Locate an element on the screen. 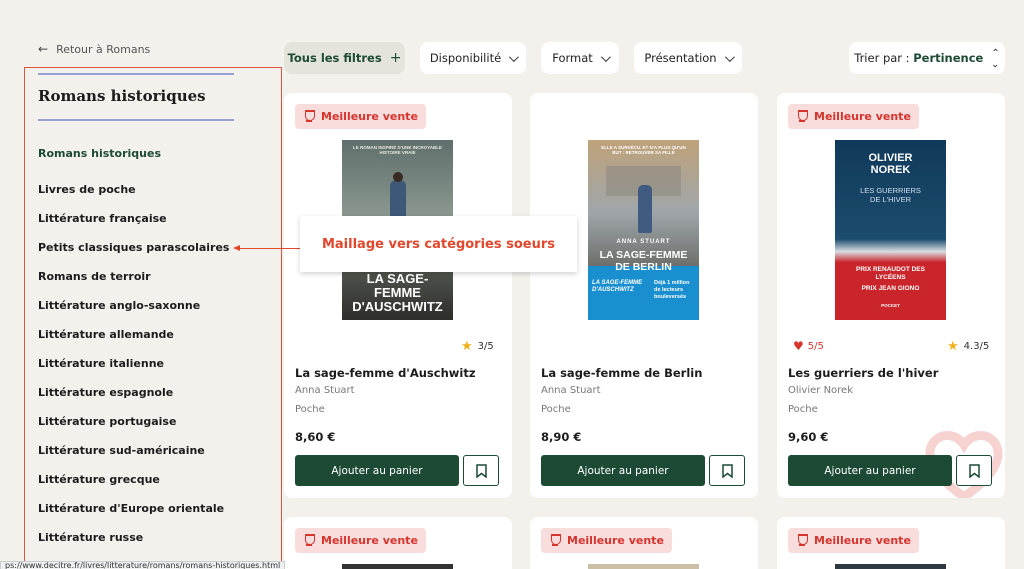  format-filter: Format is located at coordinates (580, 58).